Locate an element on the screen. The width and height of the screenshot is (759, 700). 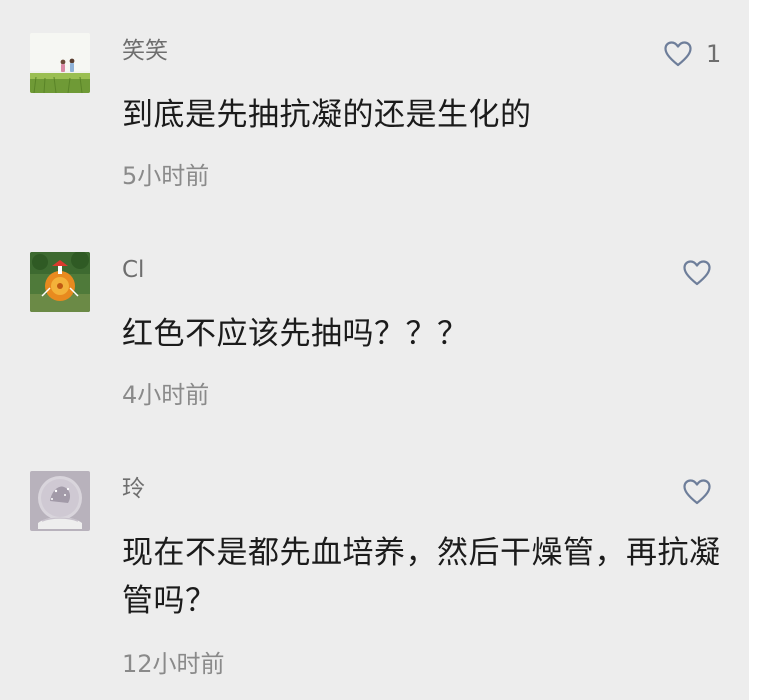
outdoor-toy-avatar-icon is located at coordinates (60, 282).